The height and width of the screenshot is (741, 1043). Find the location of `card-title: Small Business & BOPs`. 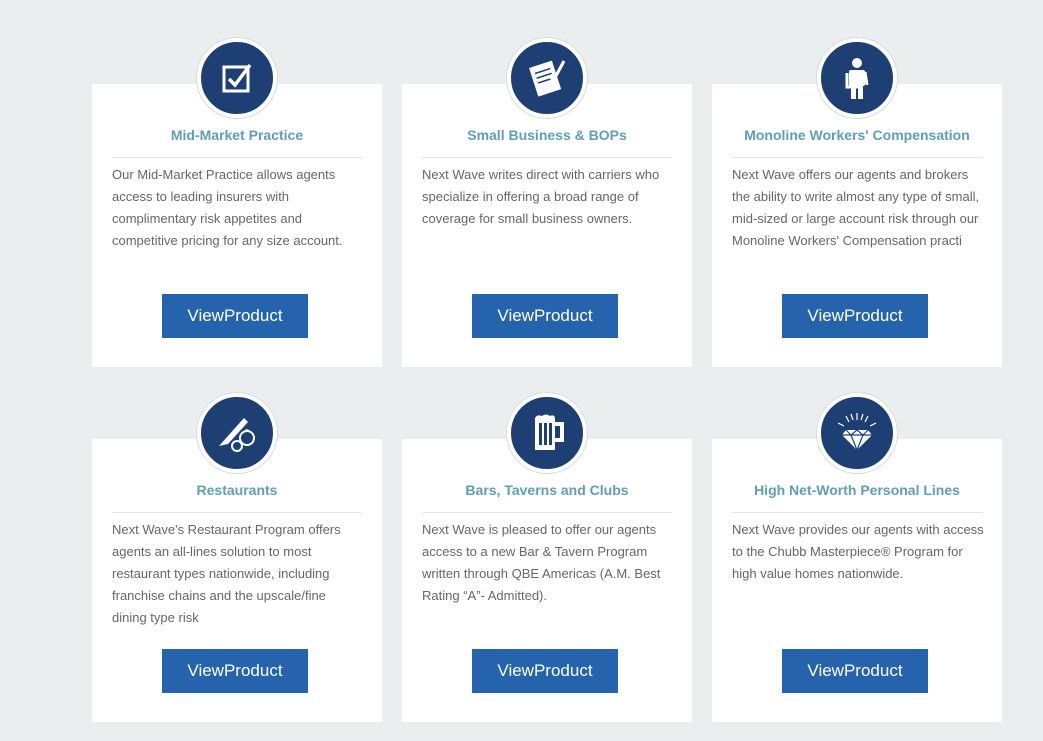

card-title: Small Business & BOPs is located at coordinates (547, 135).